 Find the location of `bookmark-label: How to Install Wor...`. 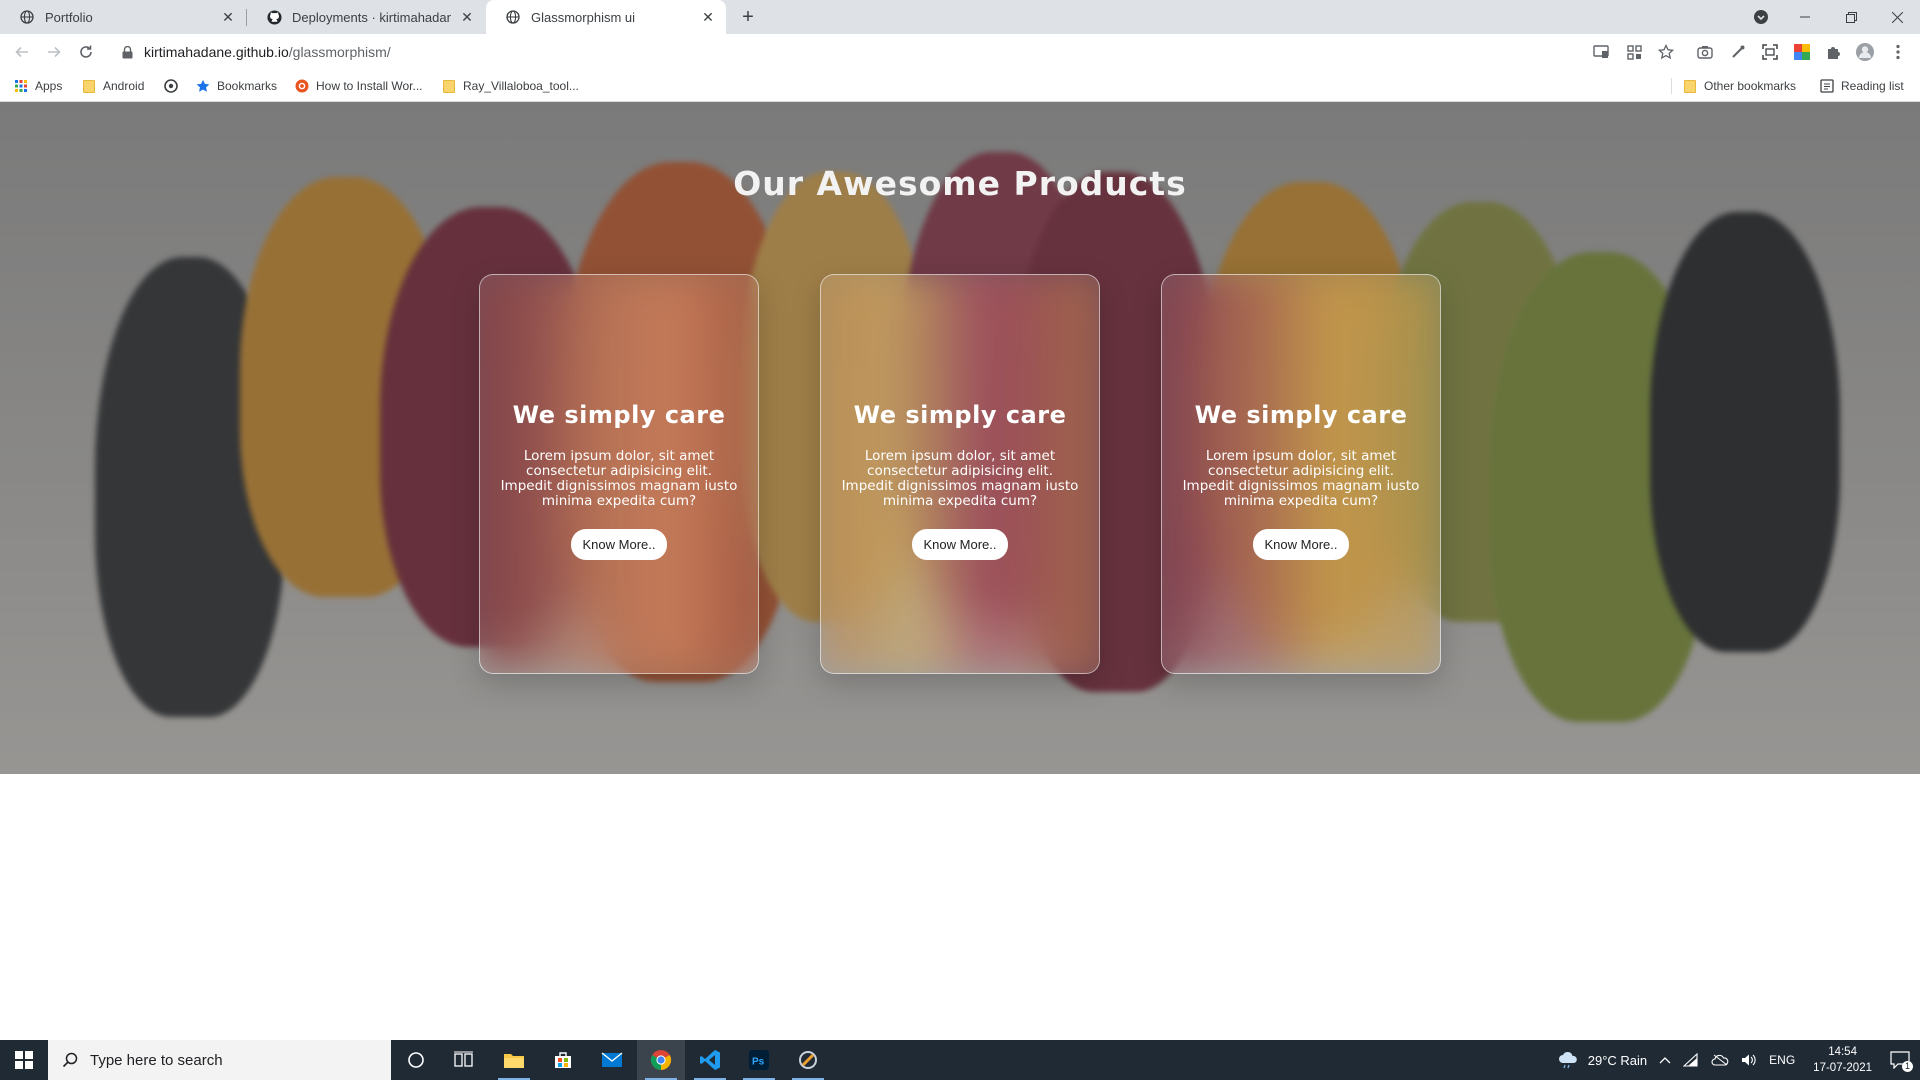

bookmark-label: How to Install Wor... is located at coordinates (369, 86).